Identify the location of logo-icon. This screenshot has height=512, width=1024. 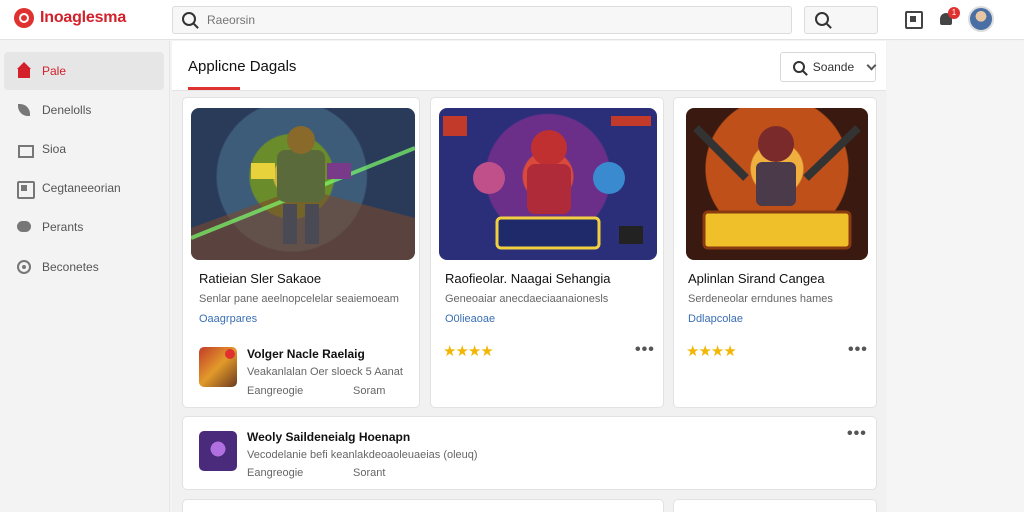
(24, 18).